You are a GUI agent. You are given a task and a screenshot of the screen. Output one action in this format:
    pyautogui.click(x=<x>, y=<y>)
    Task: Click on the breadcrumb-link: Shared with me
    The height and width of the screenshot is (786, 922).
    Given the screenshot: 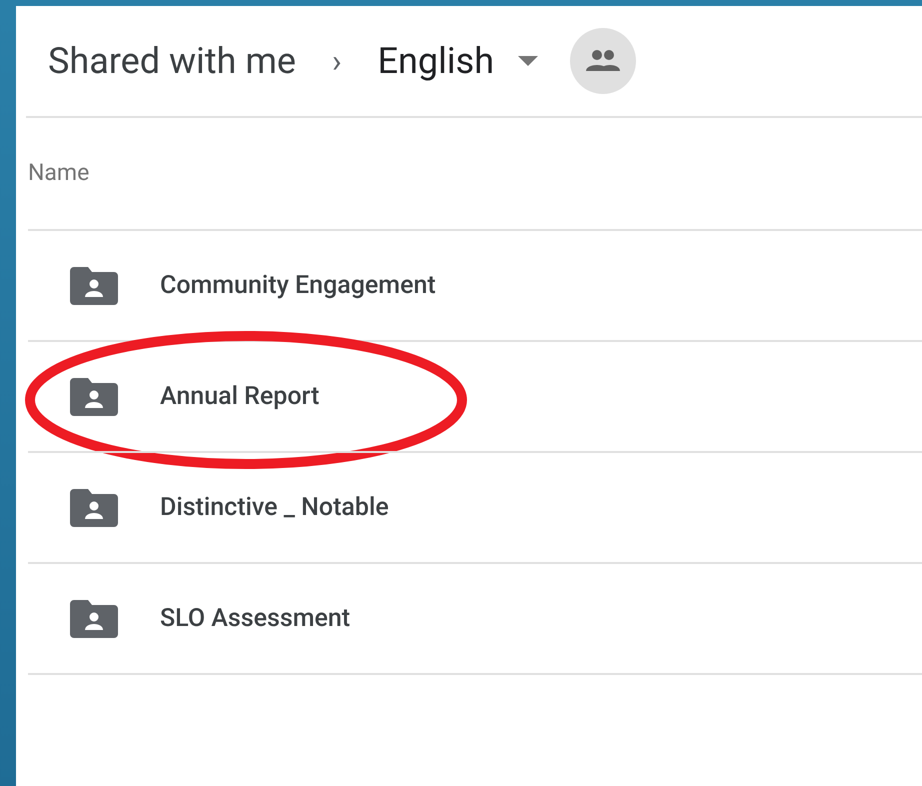 What is the action you would take?
    pyautogui.click(x=172, y=61)
    